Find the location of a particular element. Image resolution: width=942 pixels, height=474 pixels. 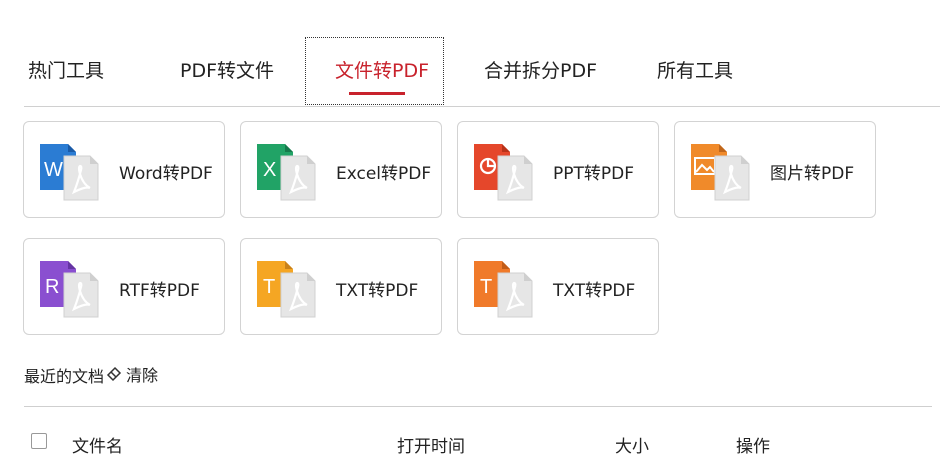

recent-docs-title: 最近的文档 is located at coordinates (64, 376).